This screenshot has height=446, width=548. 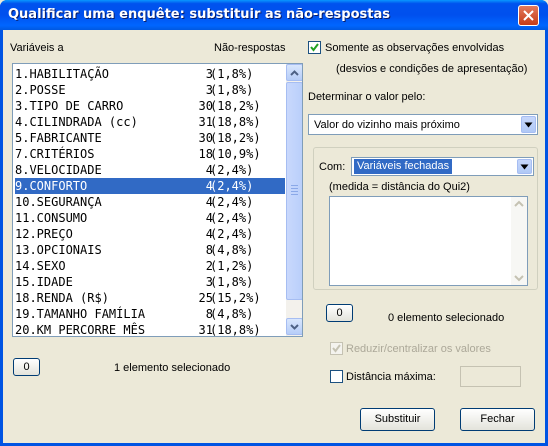 I want to click on close-window-button, so click(x=528, y=15).